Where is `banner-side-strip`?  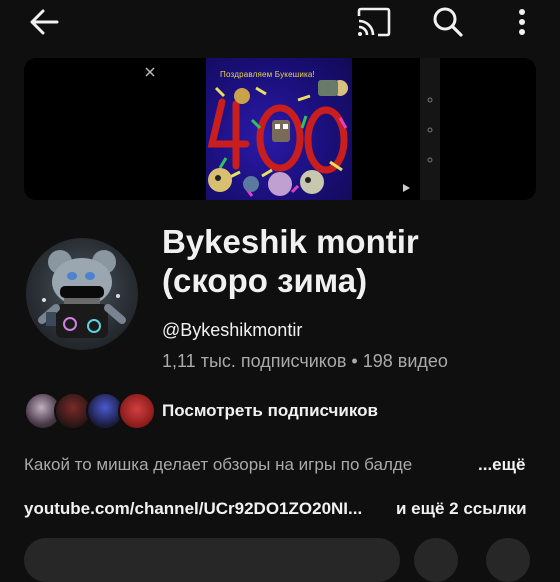
banner-side-strip is located at coordinates (430, 129).